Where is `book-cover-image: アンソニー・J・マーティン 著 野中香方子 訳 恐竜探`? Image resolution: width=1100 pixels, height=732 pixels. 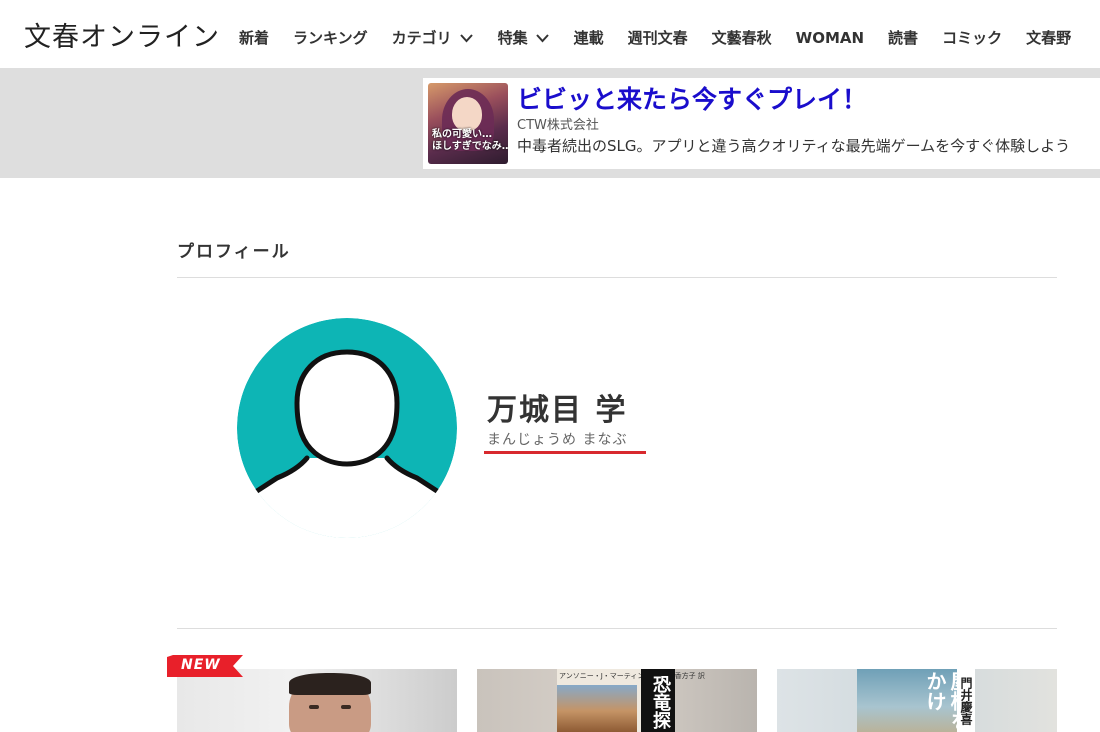
book-cover-image: アンソニー・J・マーティン 著 野中香方子 訳 恐竜探 is located at coordinates (631, 700).